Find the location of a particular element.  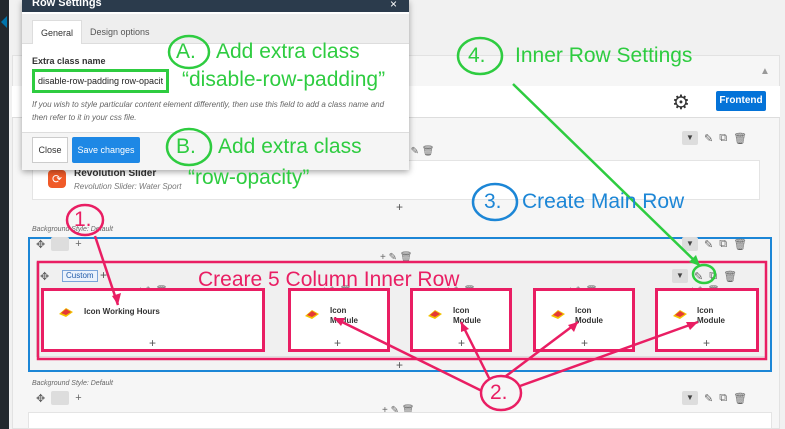

annotation-a-text: Add extra class is located at coordinates (288, 51).